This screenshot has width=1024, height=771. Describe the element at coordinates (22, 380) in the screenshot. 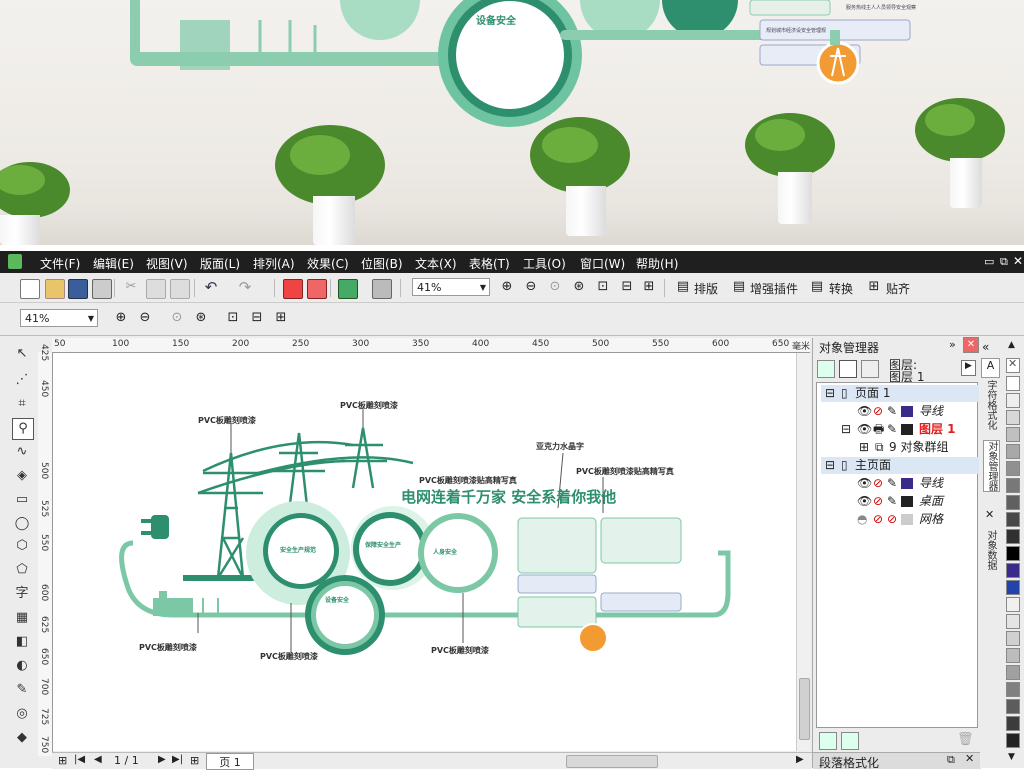

I see `shape-tool-icon: ⋰` at that location.